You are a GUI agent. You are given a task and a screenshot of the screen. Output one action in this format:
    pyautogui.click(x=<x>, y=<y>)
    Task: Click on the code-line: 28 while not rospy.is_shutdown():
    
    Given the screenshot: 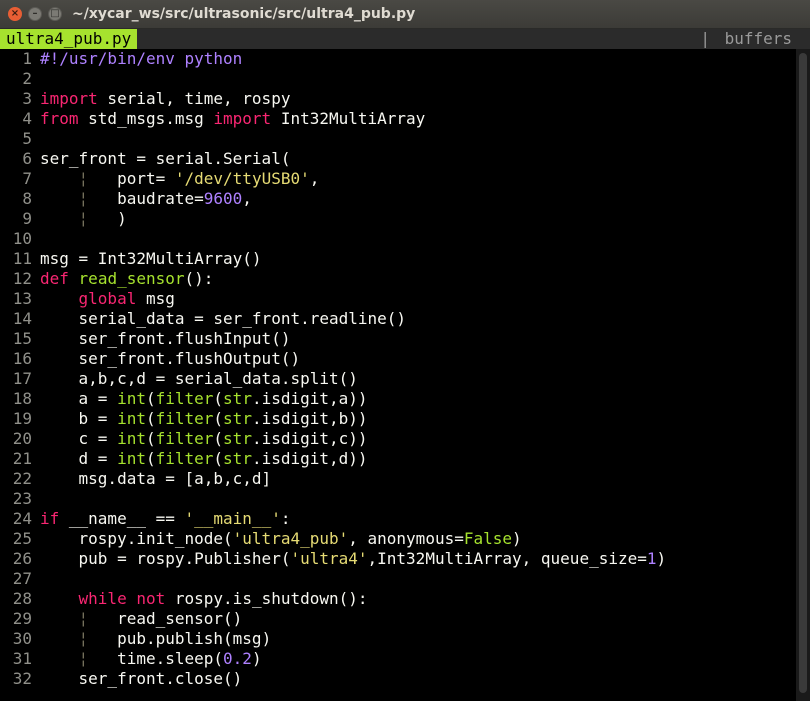 What is the action you would take?
    pyautogui.click(x=405, y=599)
    